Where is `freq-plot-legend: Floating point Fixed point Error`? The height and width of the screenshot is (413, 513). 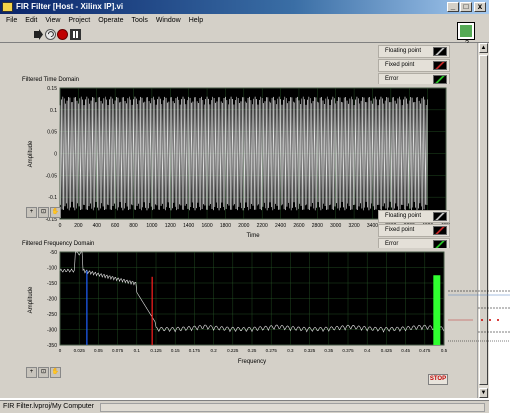
freq-plot-legend: Floating point Fixed point Error is located at coordinates (414, 231).